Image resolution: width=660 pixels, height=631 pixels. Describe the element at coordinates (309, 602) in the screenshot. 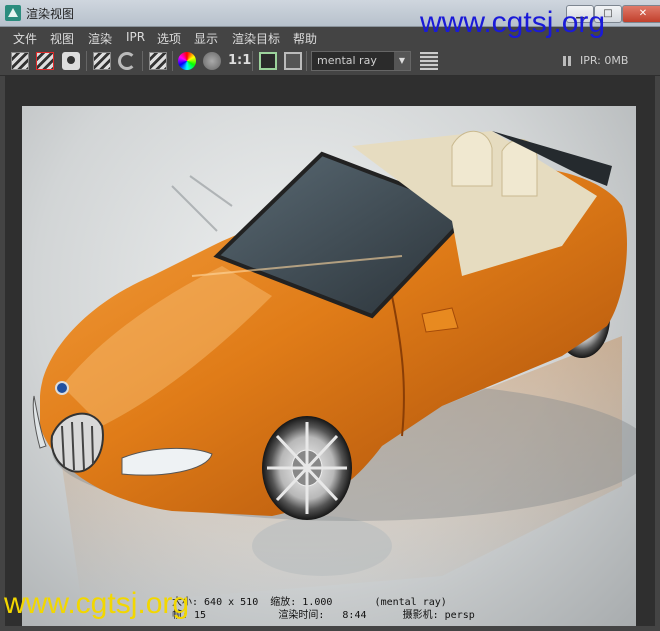

I see `render-size-info: 大小: 640 x 510 缩放: 1.000 (mental ray)` at that location.